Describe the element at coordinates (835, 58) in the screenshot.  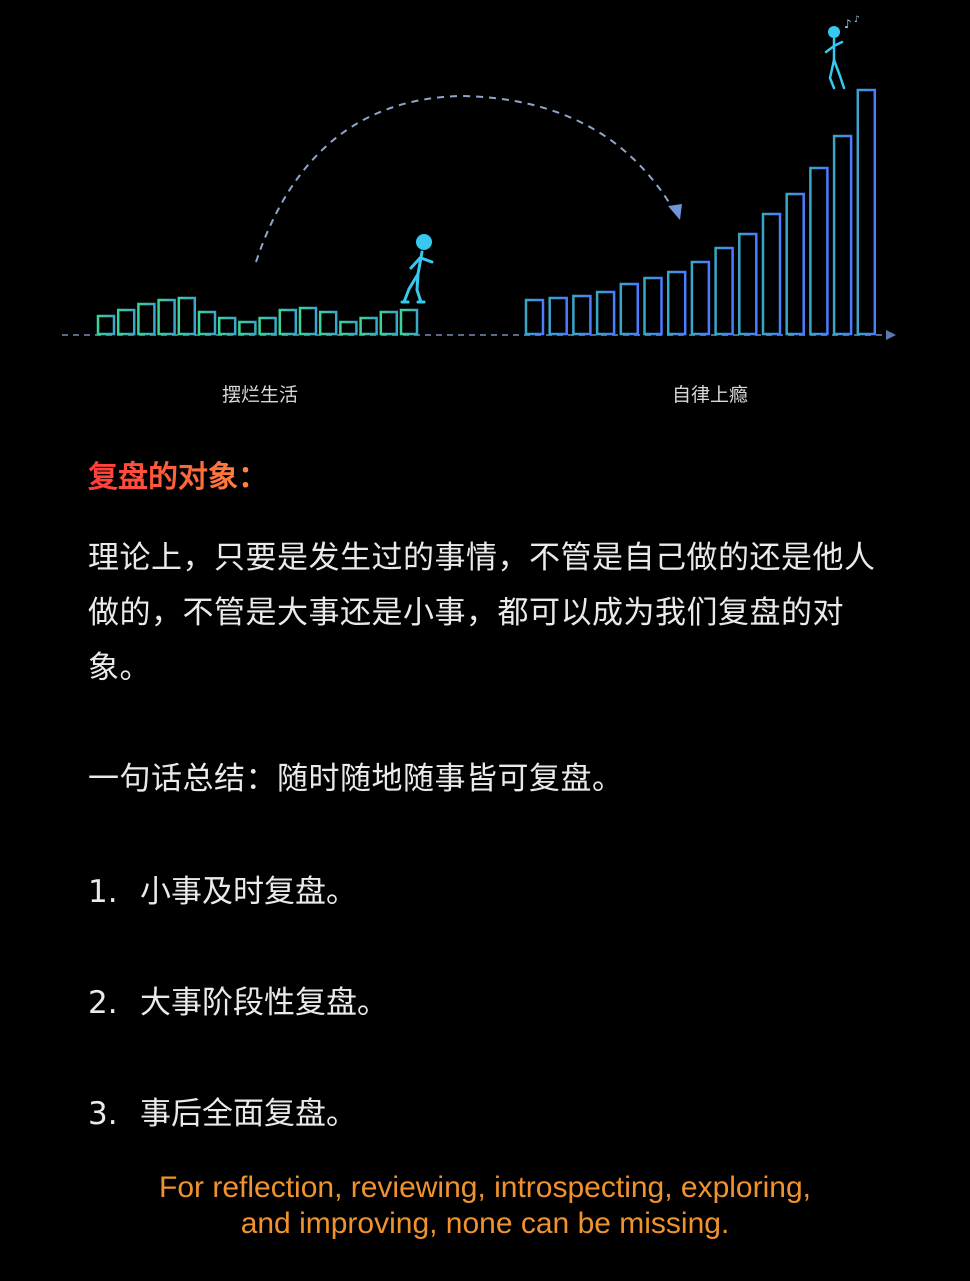
I see `standing-figure-icon` at that location.